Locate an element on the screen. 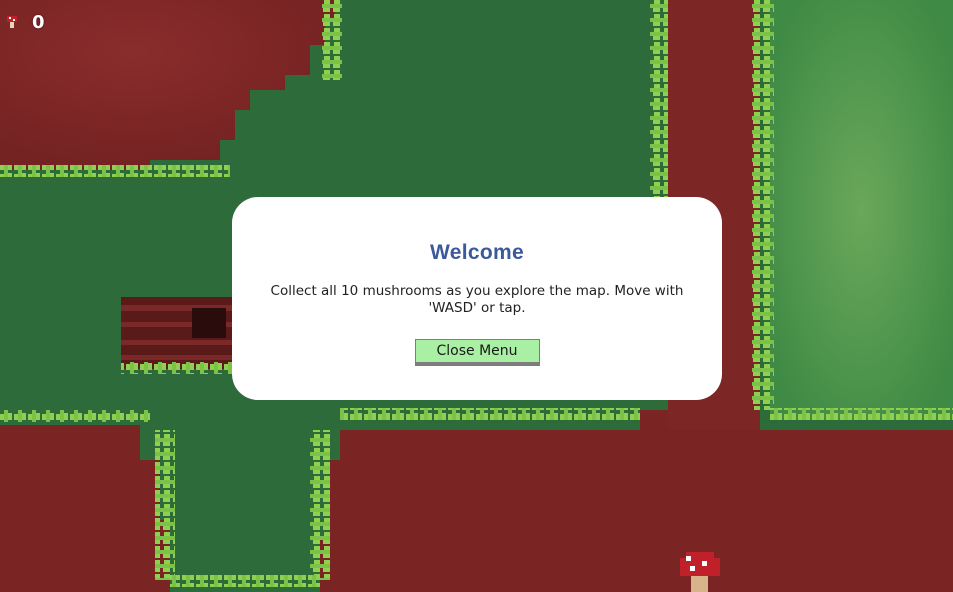  hud: 0 is located at coordinates (25, 22).